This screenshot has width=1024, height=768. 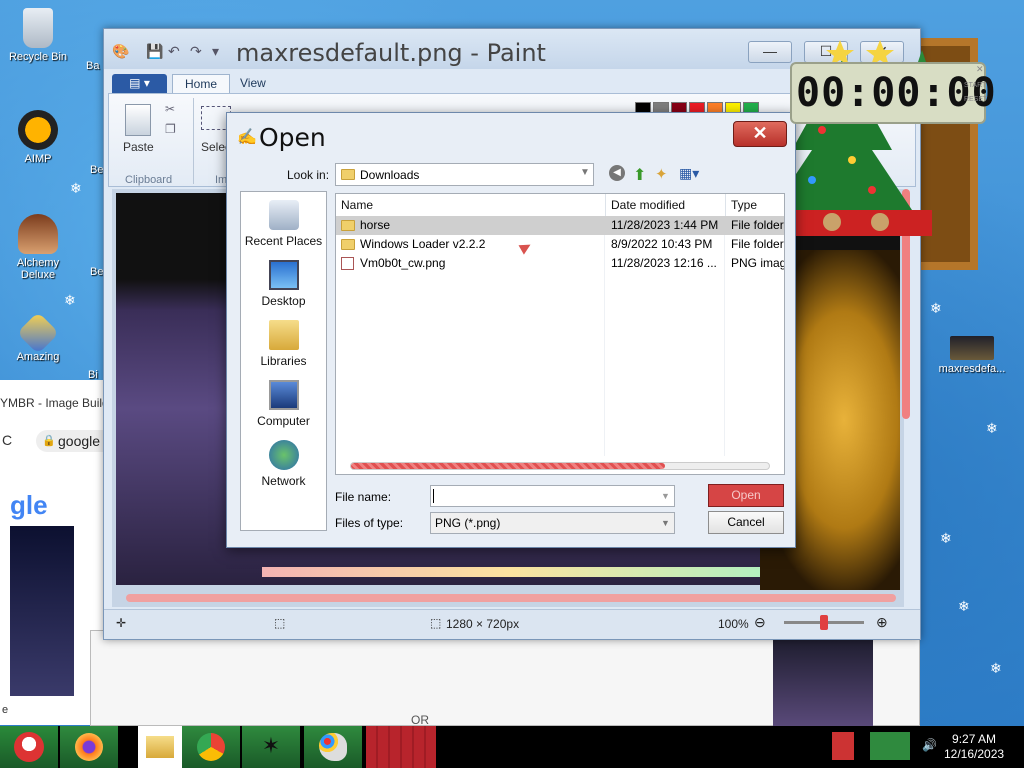 I want to click on santa-start-icon, so click(x=29, y=747).